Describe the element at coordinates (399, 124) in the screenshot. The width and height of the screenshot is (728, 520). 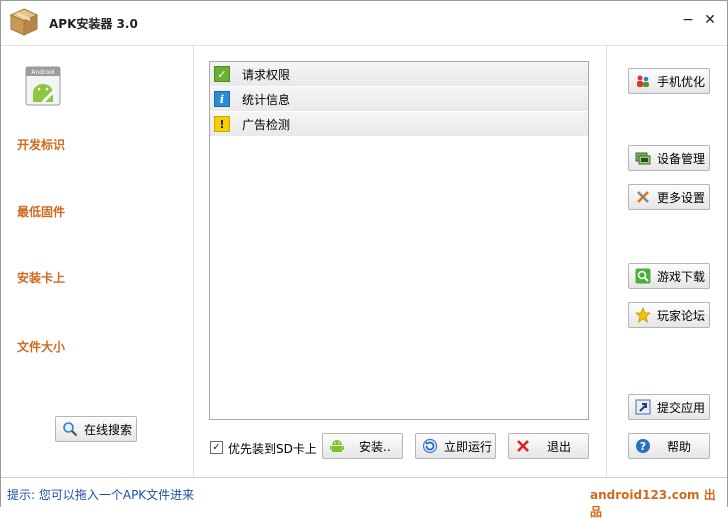
I see `list-item: ! 广告检测` at that location.